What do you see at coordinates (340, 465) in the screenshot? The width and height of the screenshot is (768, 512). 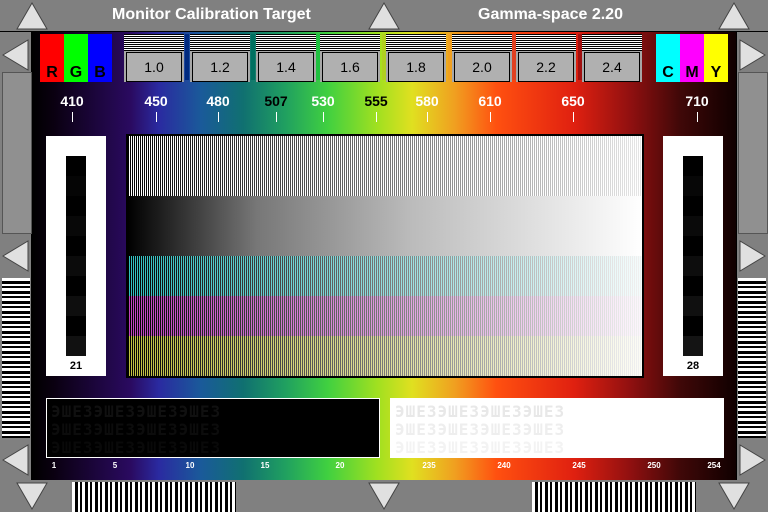 I see `dark-scale-label: 20` at bounding box center [340, 465].